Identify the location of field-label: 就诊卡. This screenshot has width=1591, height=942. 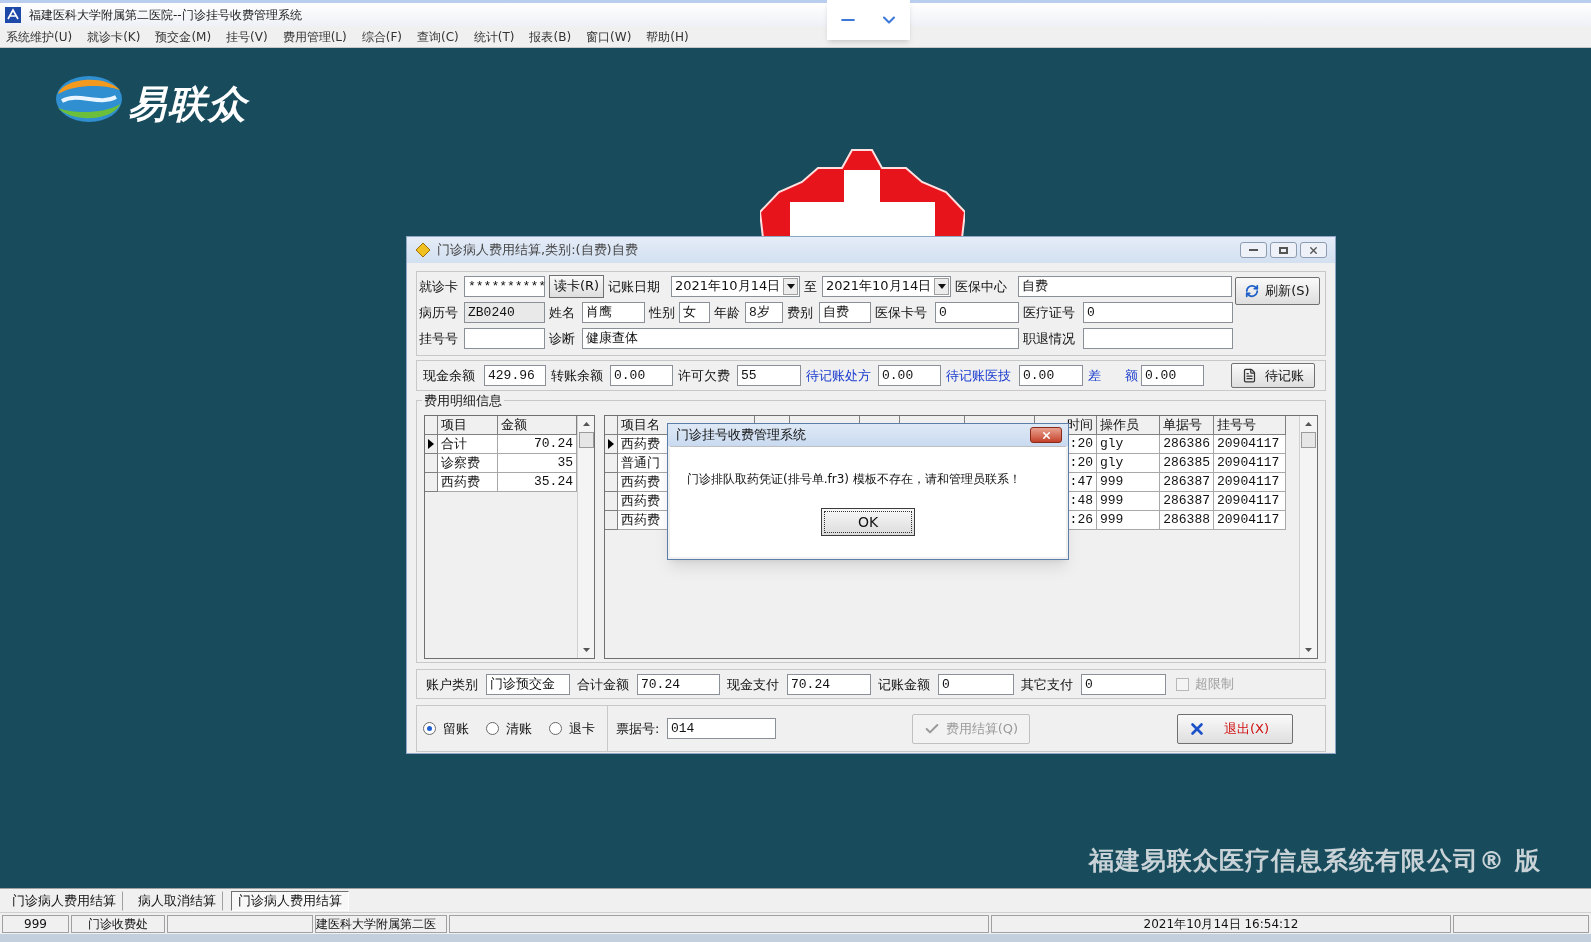
(439, 286).